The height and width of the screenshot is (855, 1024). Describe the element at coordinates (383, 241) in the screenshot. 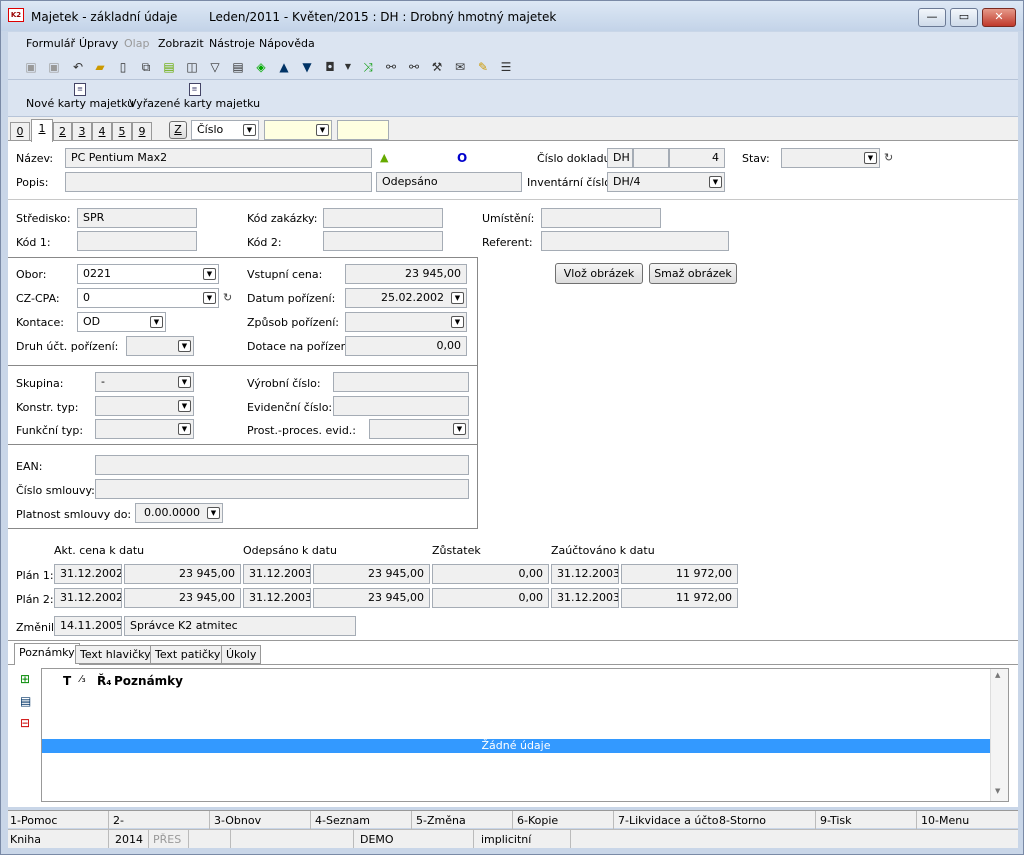

I see `kod2-field` at that location.